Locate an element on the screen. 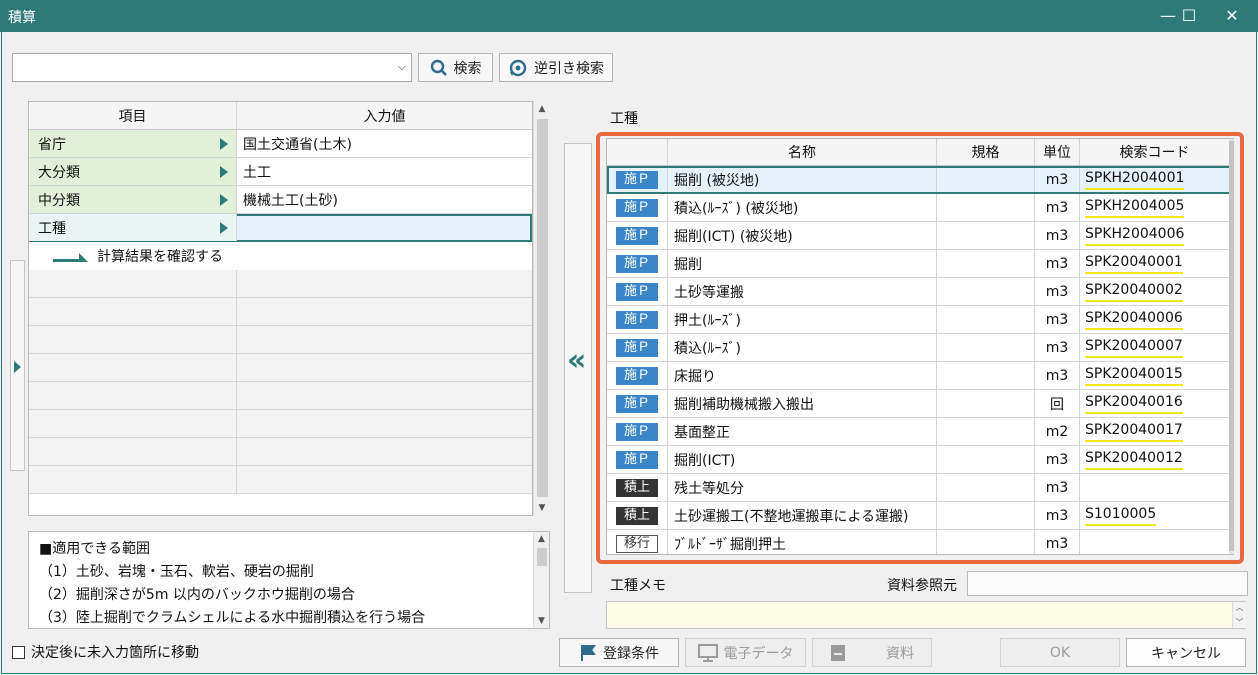  reference-source-label: 資料参照元 is located at coordinates (922, 586).